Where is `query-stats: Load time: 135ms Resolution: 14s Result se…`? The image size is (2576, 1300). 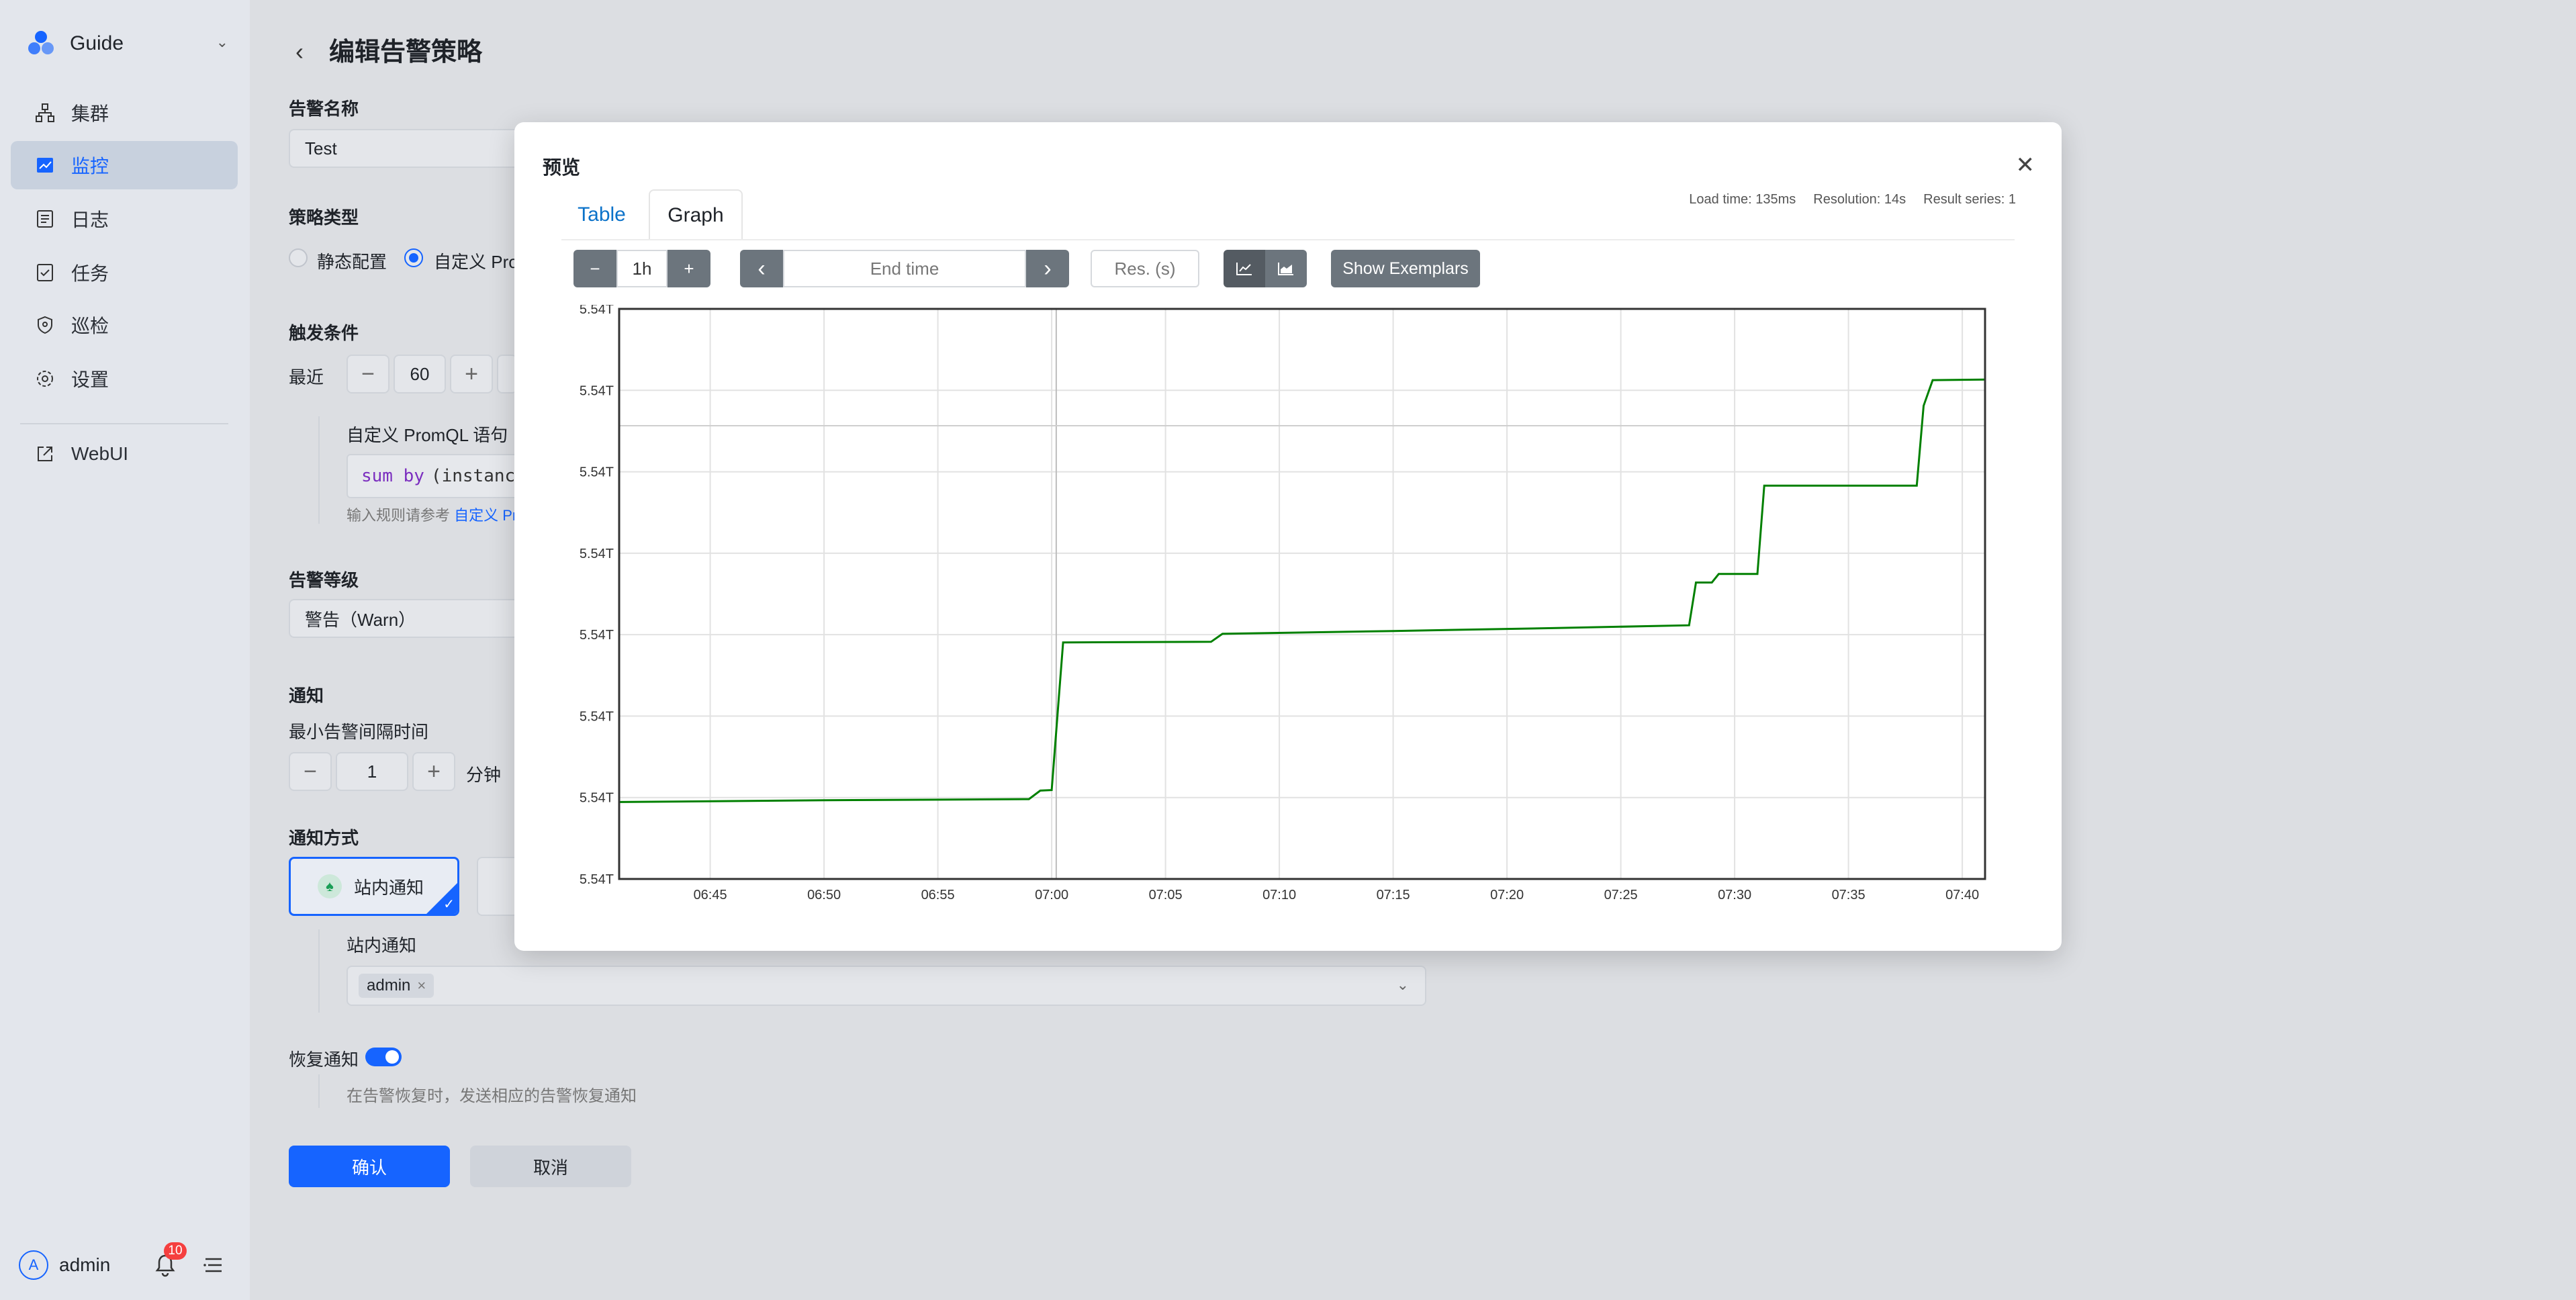 query-stats: Load time: 135ms Resolution: 14s Result se… is located at coordinates (1843, 199).